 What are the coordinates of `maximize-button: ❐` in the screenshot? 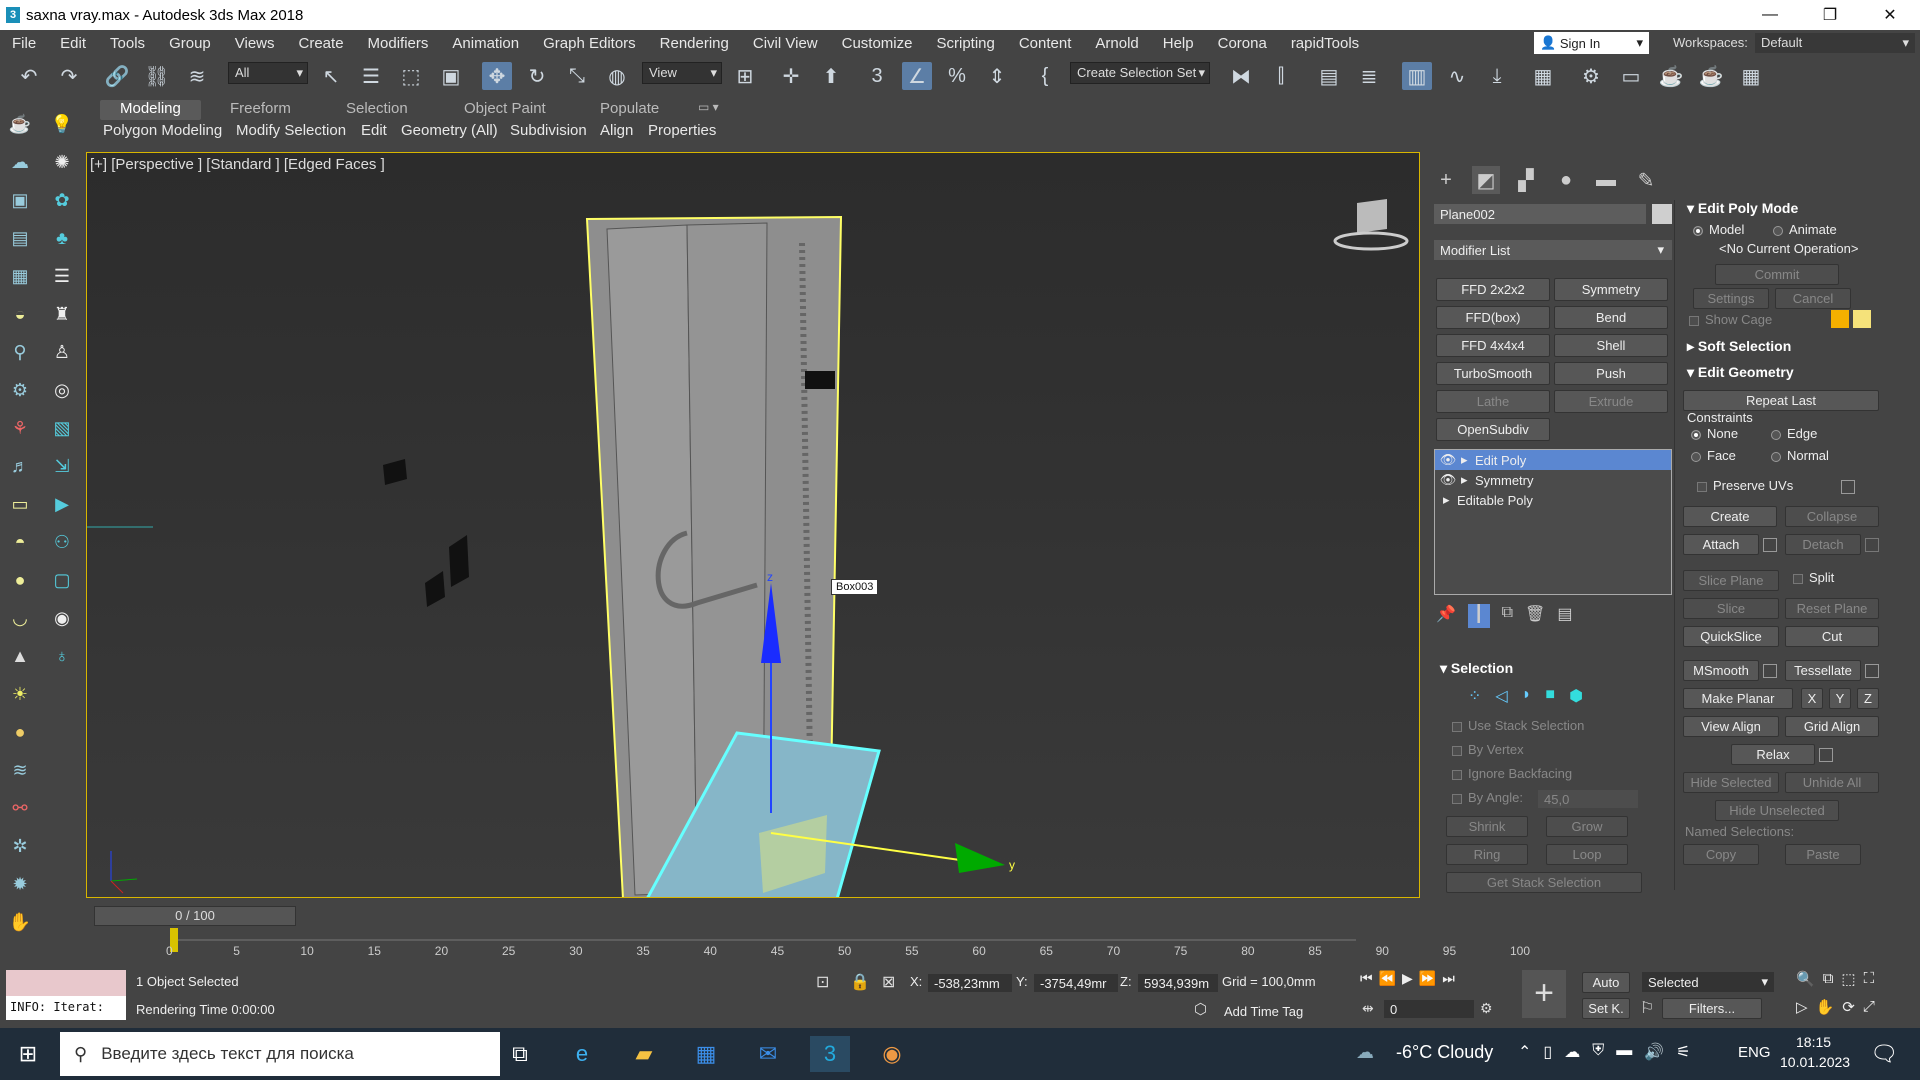 It's located at (1830, 15).